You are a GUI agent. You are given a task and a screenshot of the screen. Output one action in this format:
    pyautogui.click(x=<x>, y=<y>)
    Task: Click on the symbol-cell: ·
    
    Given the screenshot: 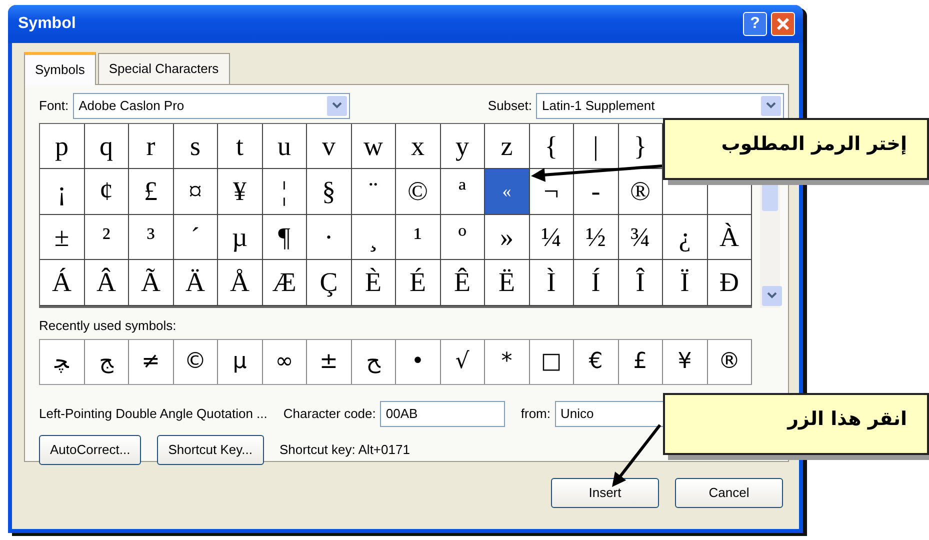 What is the action you would take?
    pyautogui.click(x=329, y=237)
    